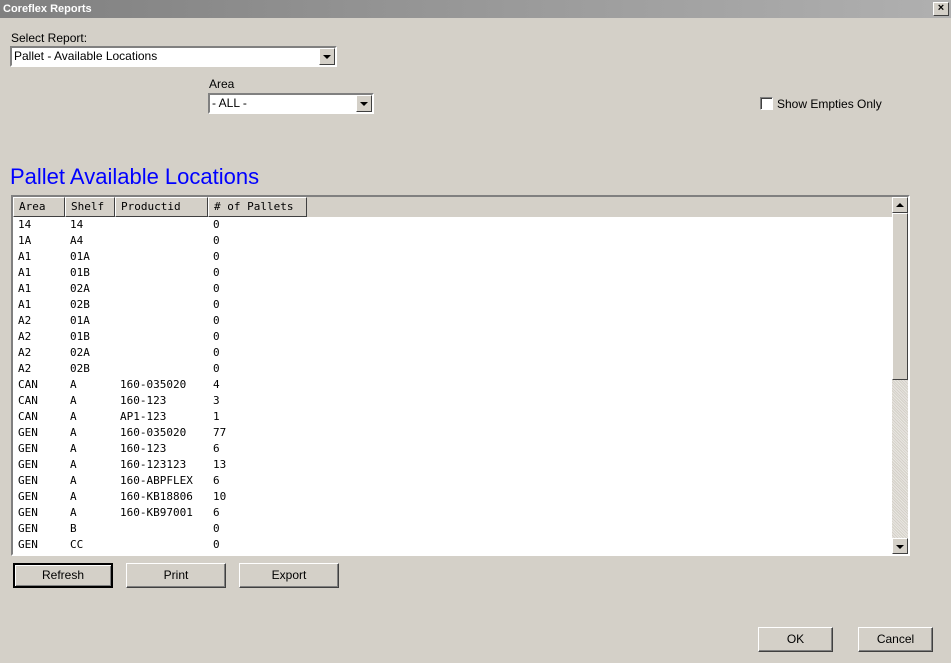 The width and height of the screenshot is (951, 663). I want to click on table-cell: 01A, so click(80, 320).